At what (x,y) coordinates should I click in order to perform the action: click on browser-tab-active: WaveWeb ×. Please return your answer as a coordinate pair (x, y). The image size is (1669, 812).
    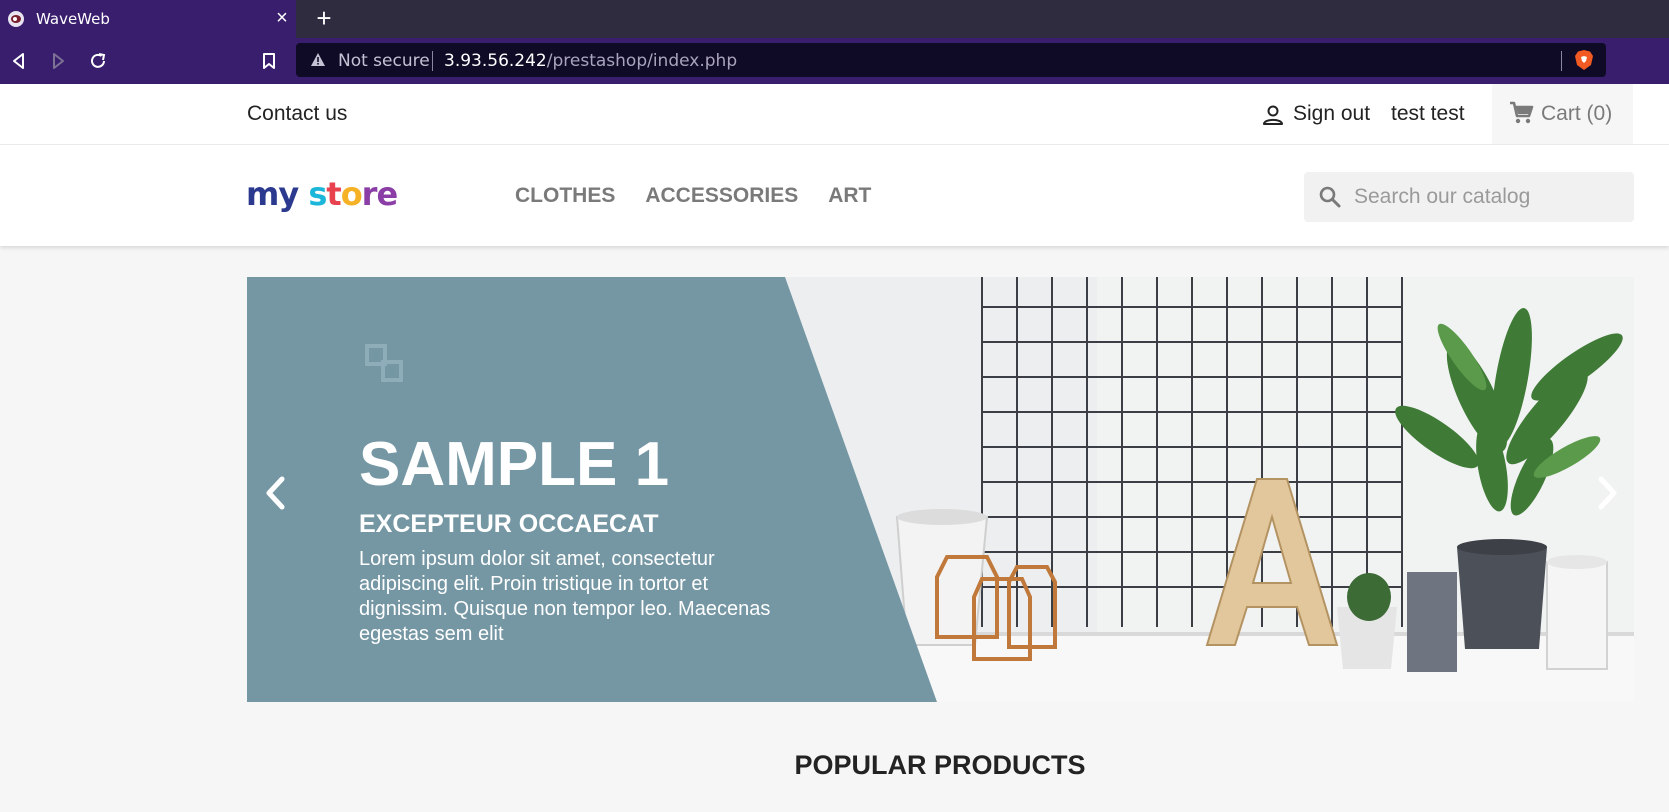
    Looking at the image, I should click on (148, 19).